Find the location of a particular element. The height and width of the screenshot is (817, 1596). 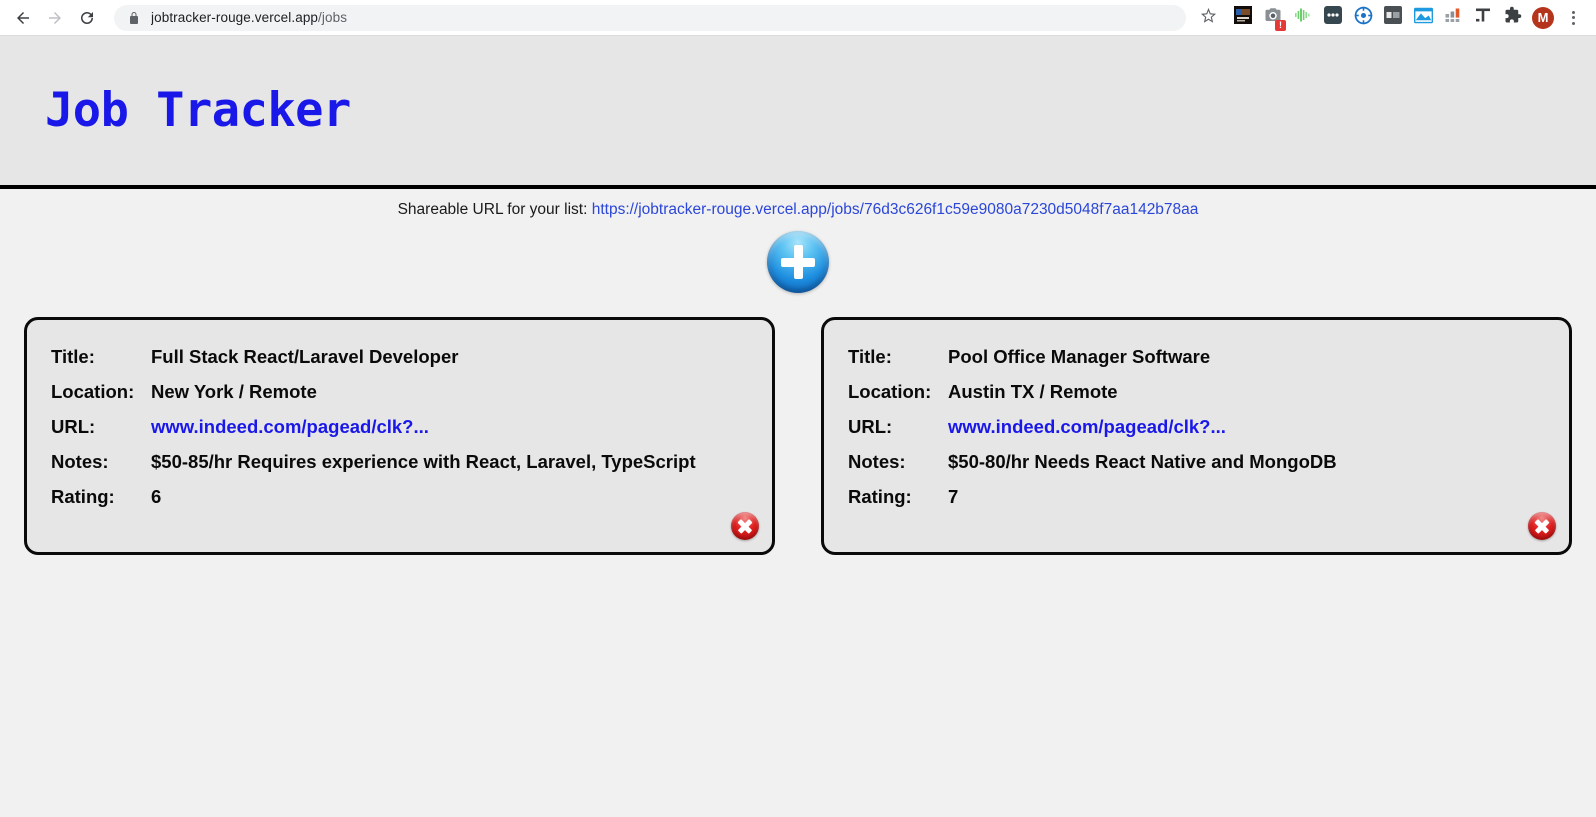

reload-button is located at coordinates (87, 18).